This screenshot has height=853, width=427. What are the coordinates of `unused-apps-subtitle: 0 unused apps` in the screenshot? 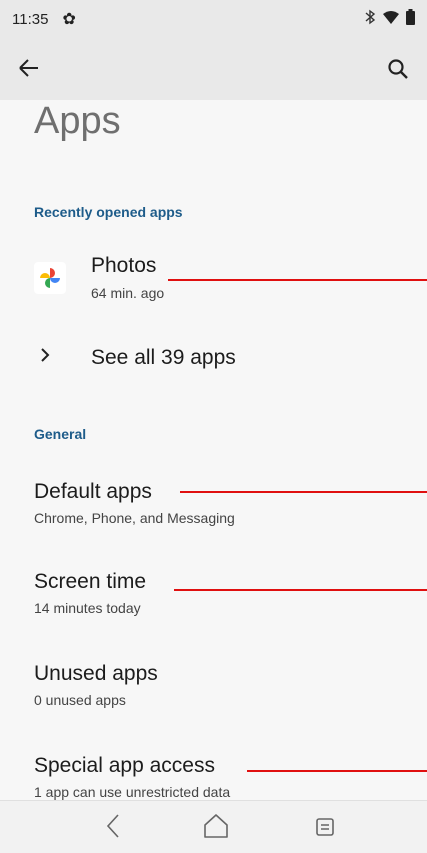 It's located at (80, 700).